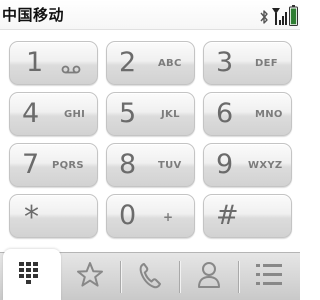 Image resolution: width=320 pixels, height=300 pixels. What do you see at coordinates (128, 164) in the screenshot?
I see `key-digit: 8` at bounding box center [128, 164].